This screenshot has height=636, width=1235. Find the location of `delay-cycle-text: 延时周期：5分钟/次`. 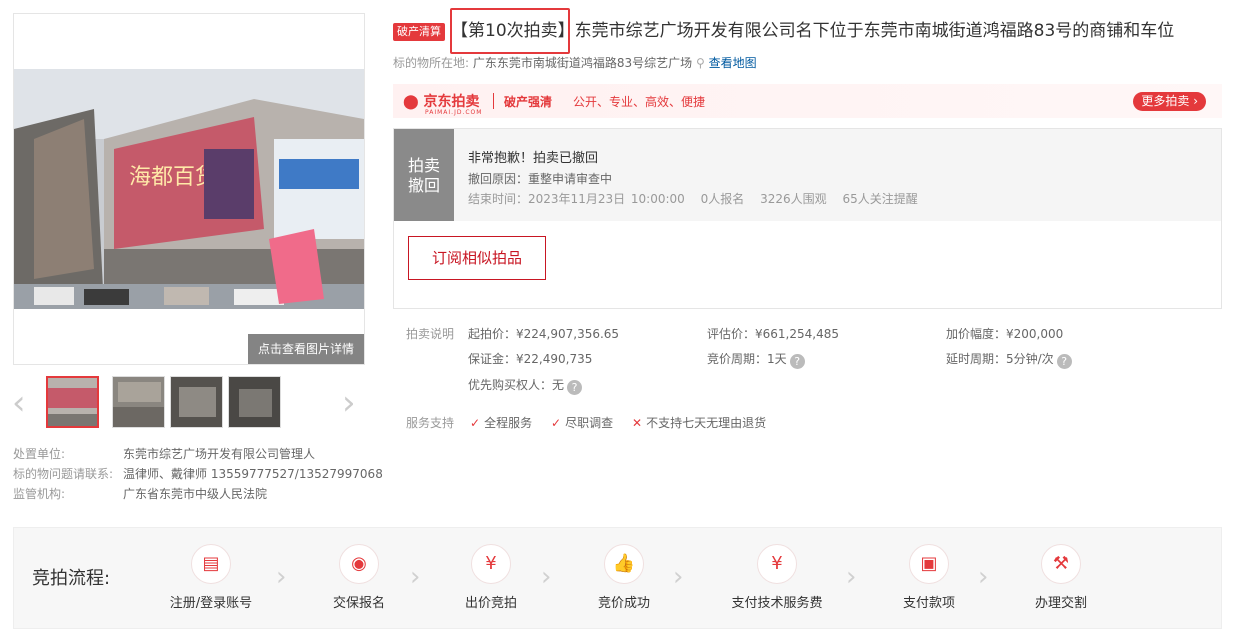

delay-cycle-text: 延时周期：5分钟/次 is located at coordinates (1000, 359).